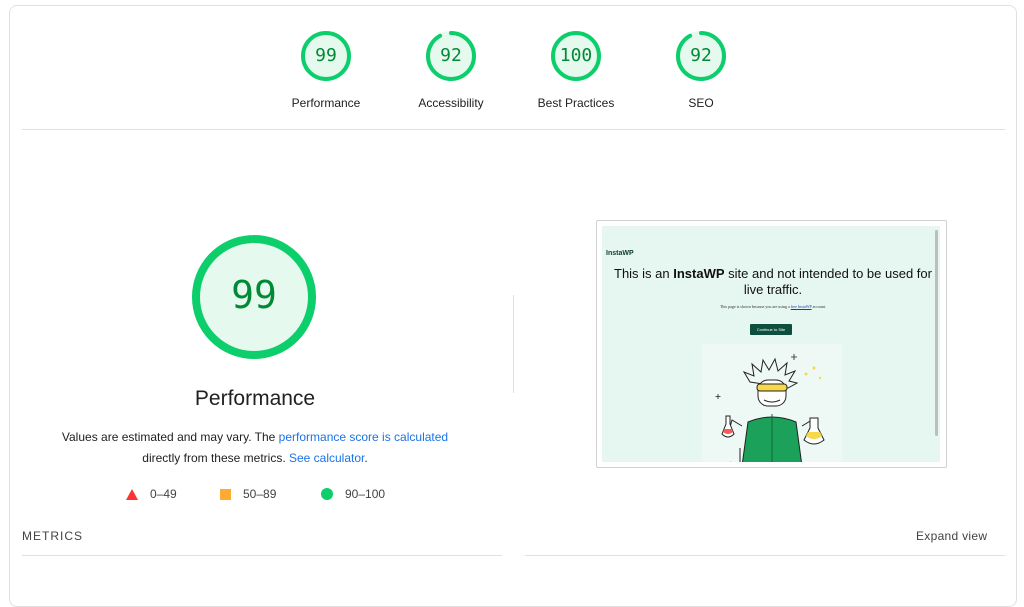 This screenshot has width=1024, height=607. I want to click on legend-item-pass: 90–100, so click(353, 494).